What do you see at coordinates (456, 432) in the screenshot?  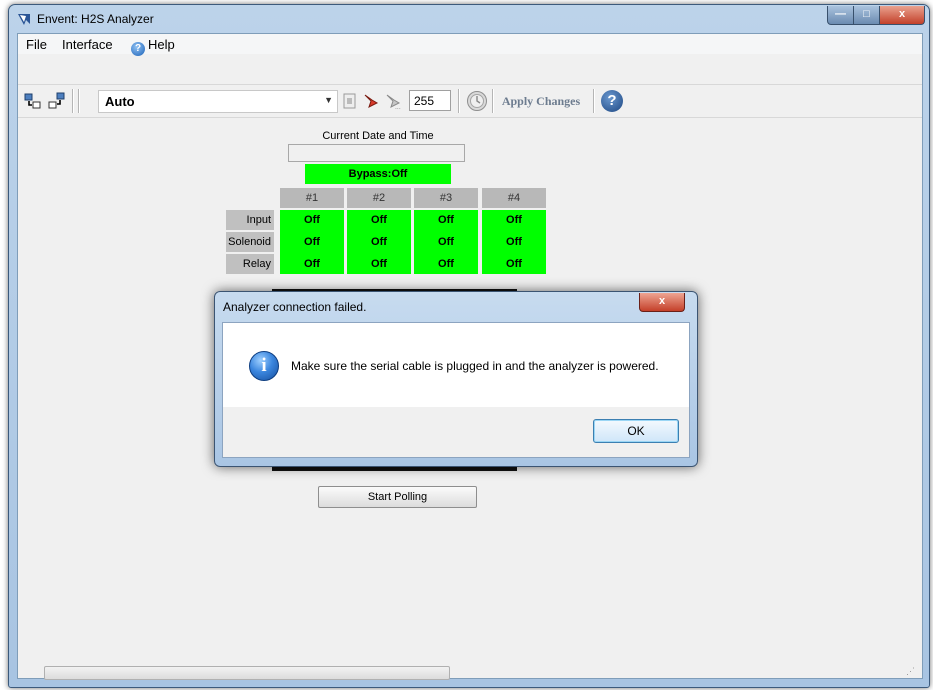 I see `dialog-footer: OK` at bounding box center [456, 432].